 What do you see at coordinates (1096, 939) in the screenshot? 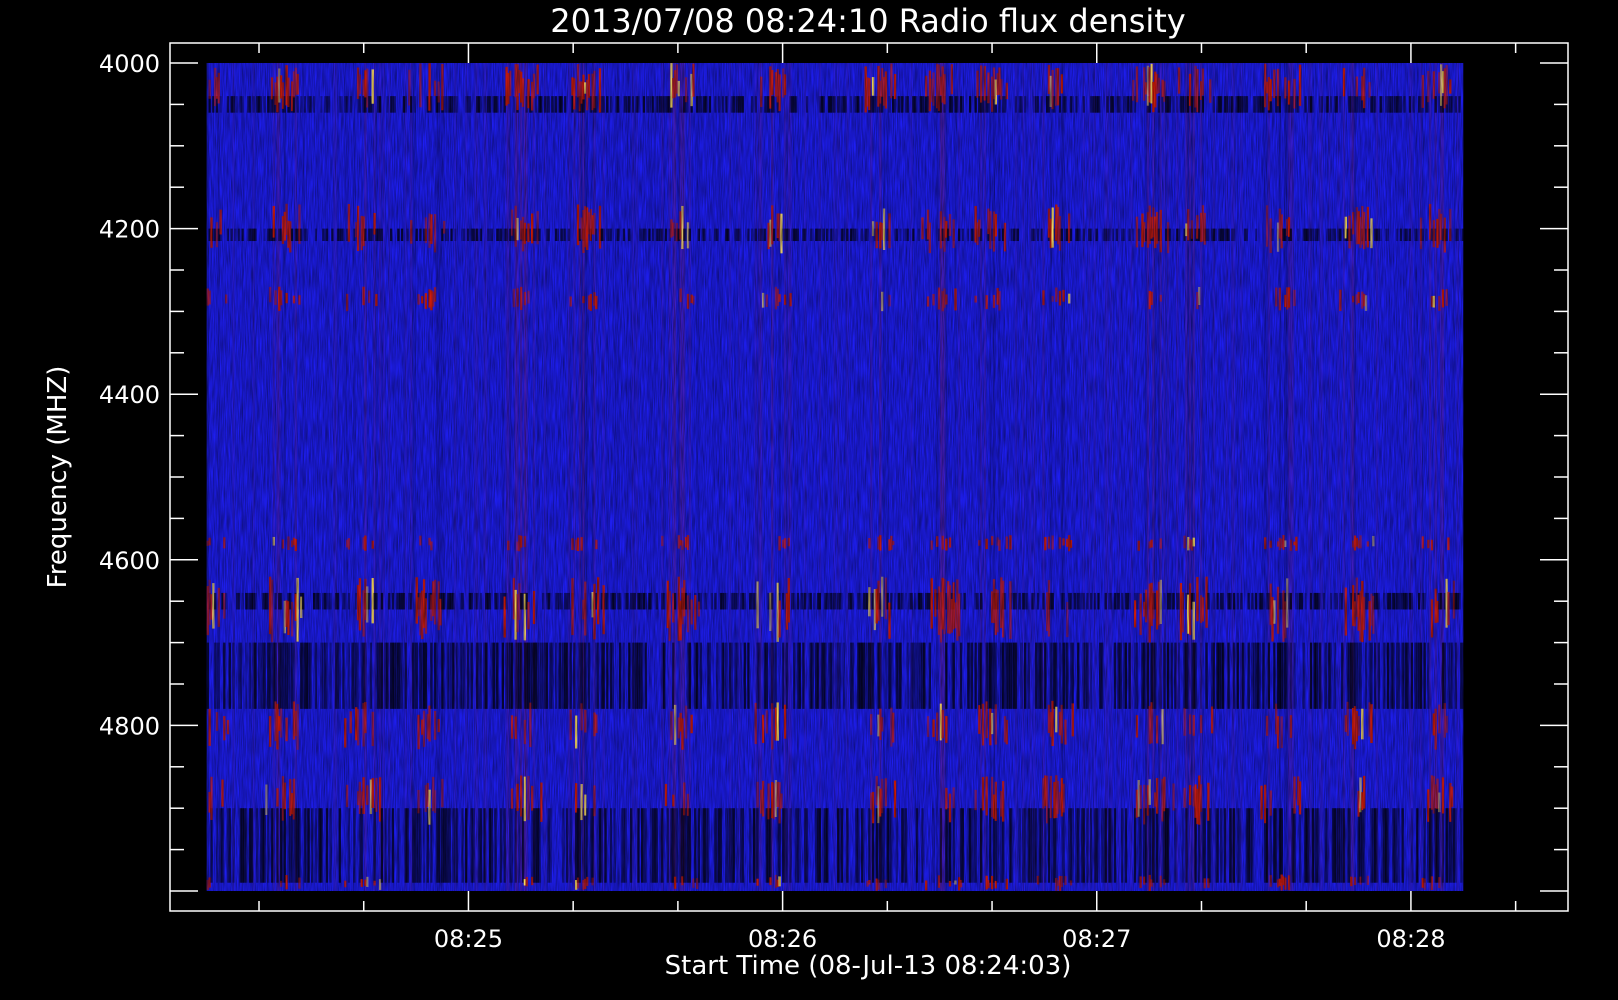
I see `x-tick-label: 08:27` at bounding box center [1096, 939].